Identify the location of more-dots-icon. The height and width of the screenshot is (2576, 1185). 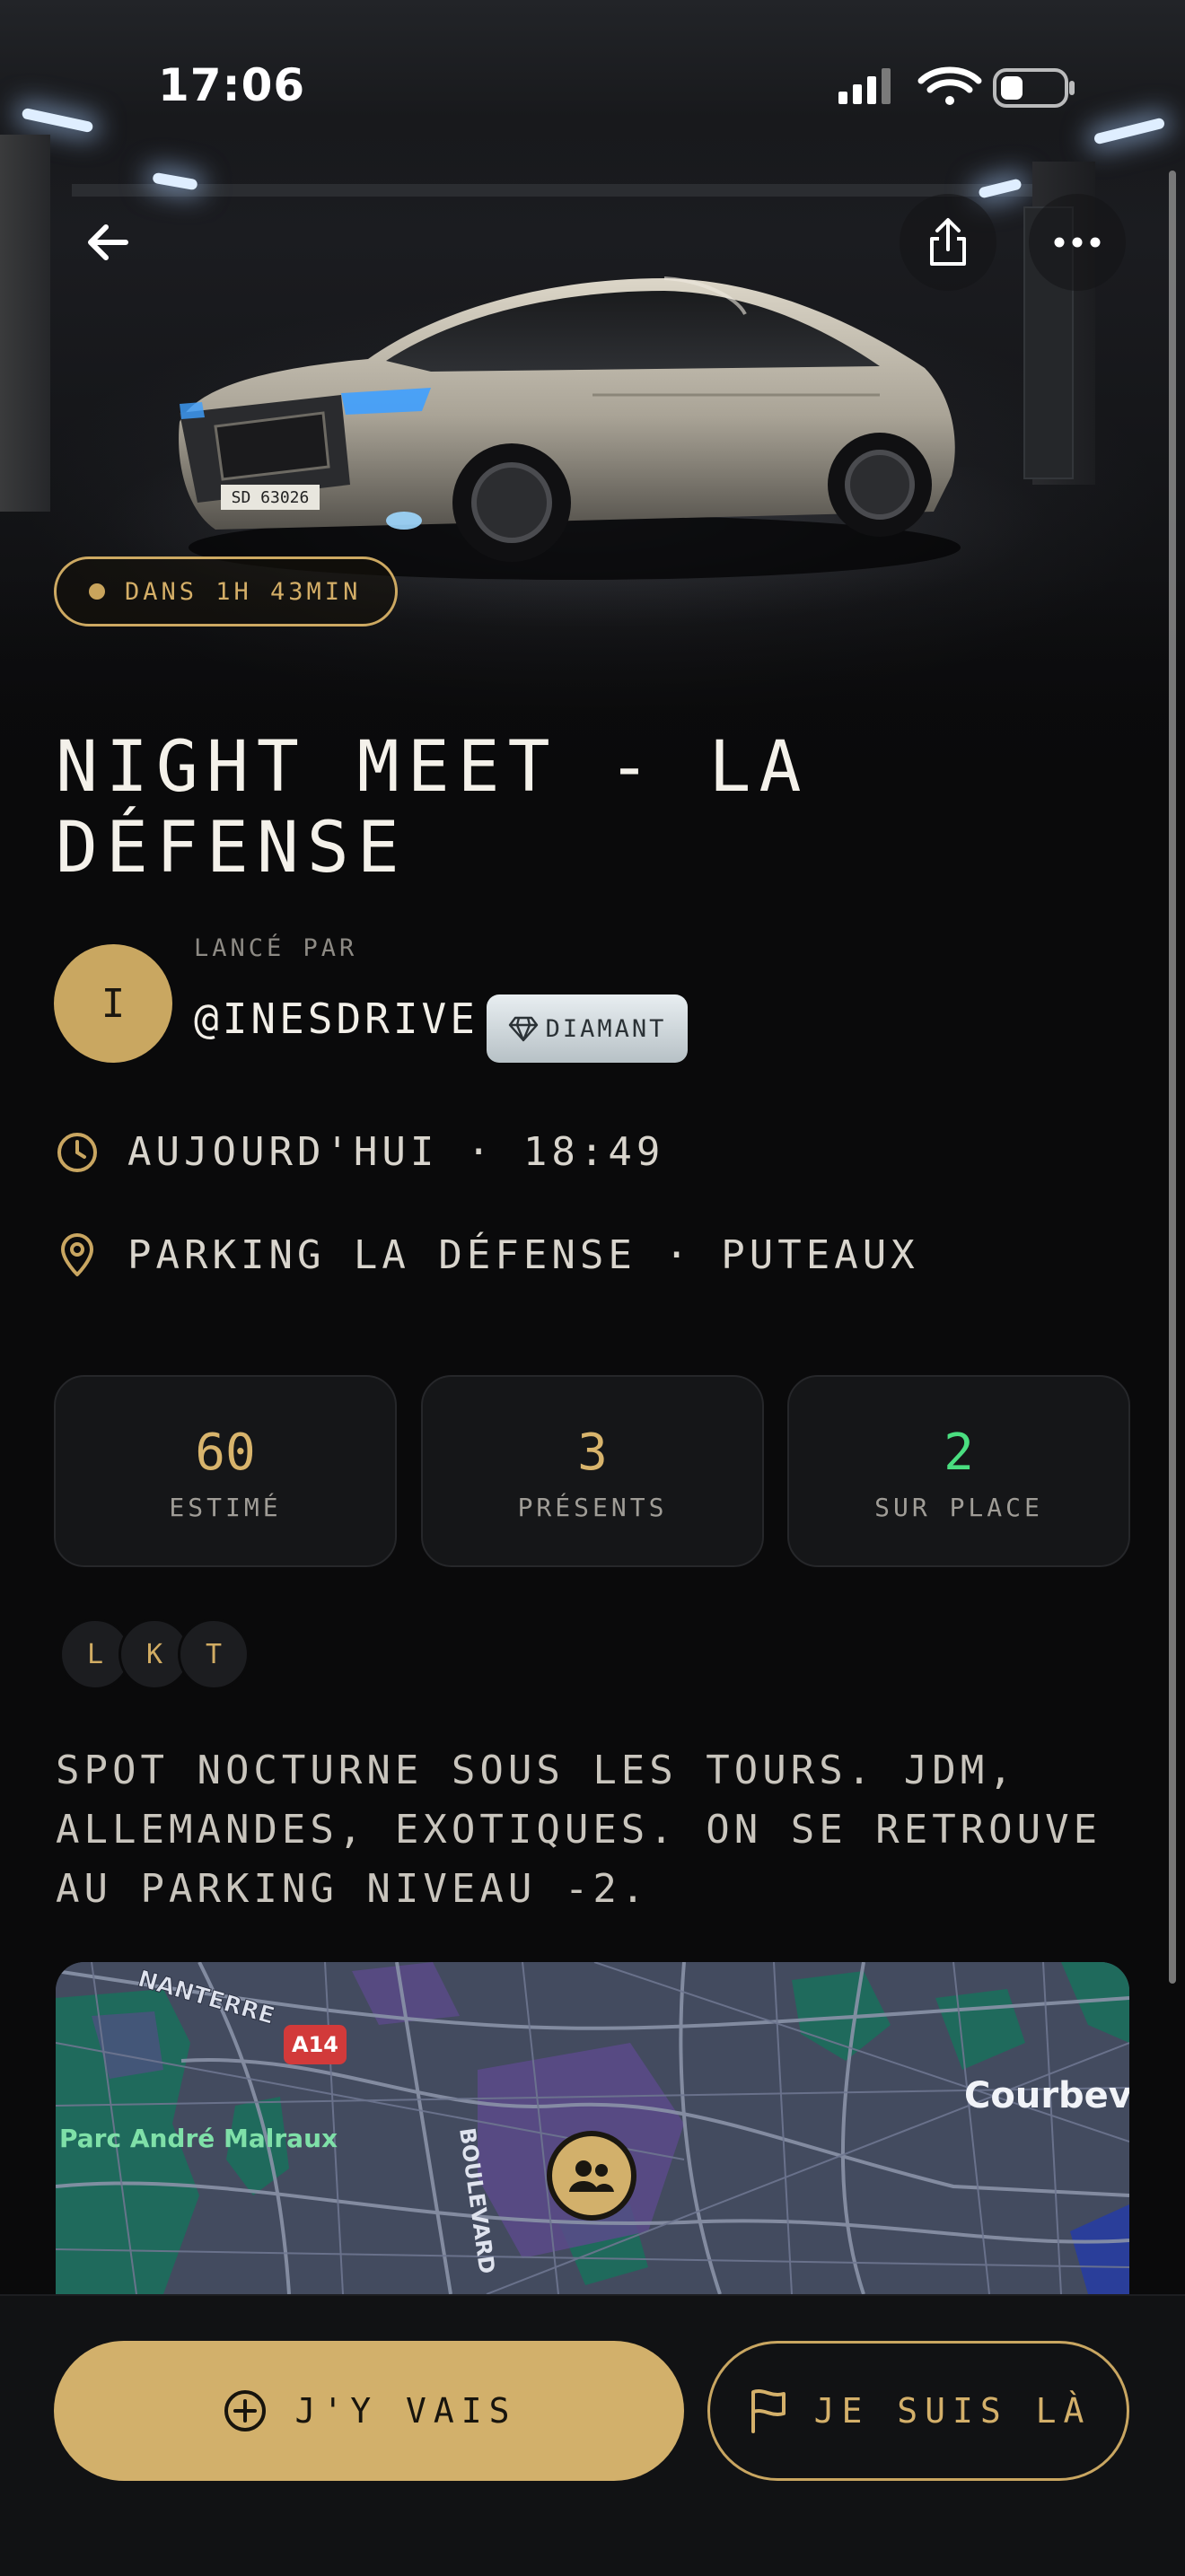
(1077, 243).